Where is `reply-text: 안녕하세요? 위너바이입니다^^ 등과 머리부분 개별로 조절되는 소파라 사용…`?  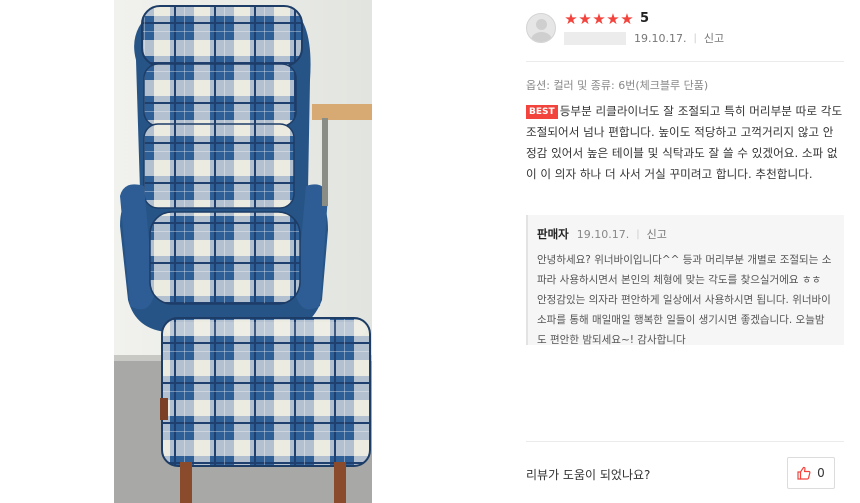 reply-text: 안녕하세요? 위너바이입니다^^ 등과 머리부분 개별로 조절되는 소파라 사용… is located at coordinates (684, 300).